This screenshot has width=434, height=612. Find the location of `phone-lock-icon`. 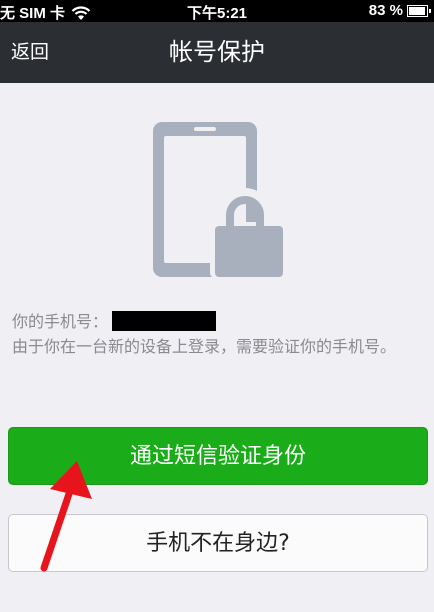

phone-lock-icon is located at coordinates (219, 200).